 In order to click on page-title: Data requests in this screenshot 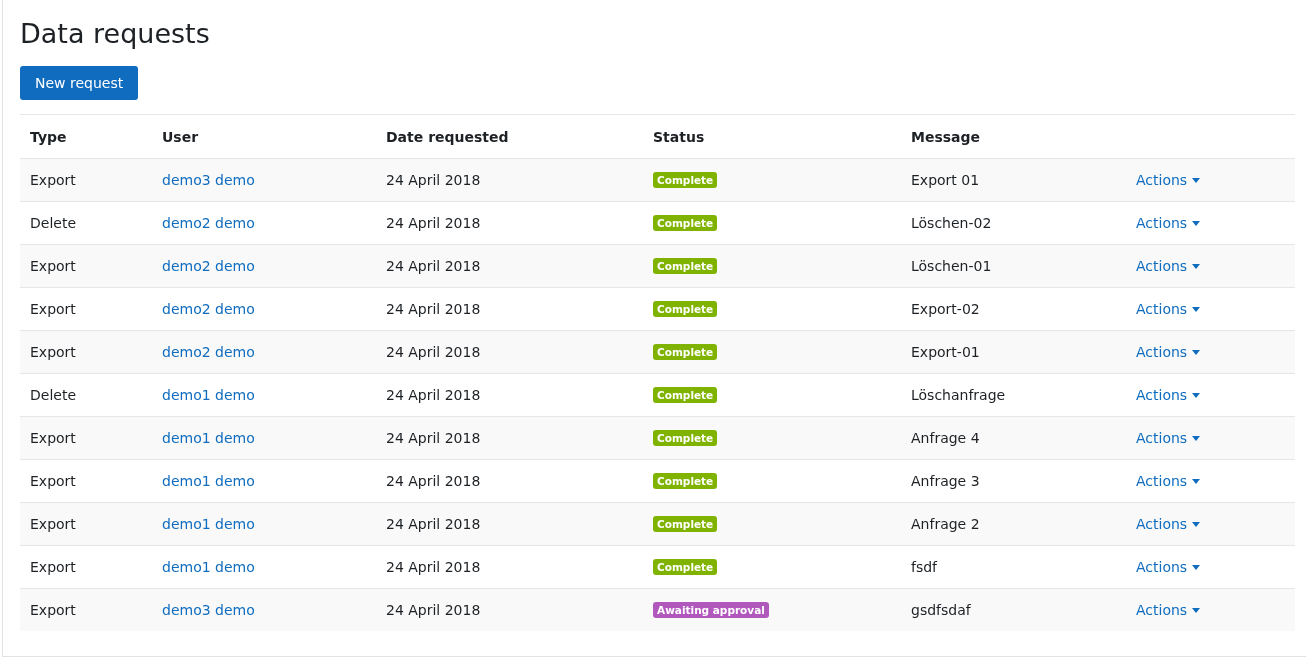, I will do `click(115, 34)`.